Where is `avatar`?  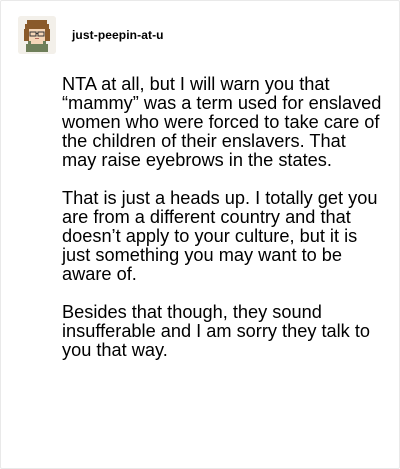 avatar is located at coordinates (37, 35).